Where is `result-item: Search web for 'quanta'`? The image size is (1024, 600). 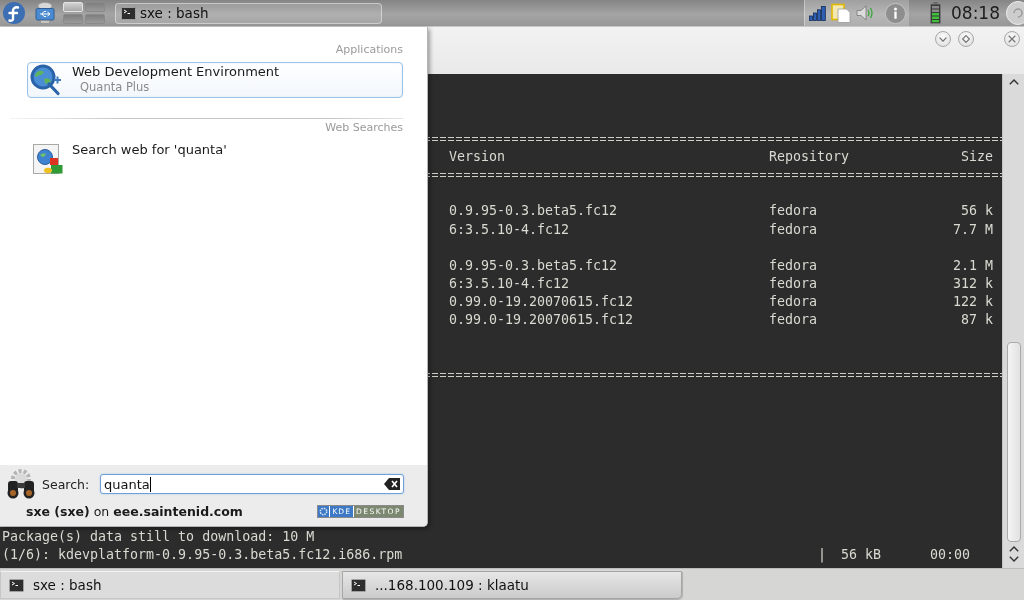
result-item: Search web for 'quanta' is located at coordinates (215, 158).